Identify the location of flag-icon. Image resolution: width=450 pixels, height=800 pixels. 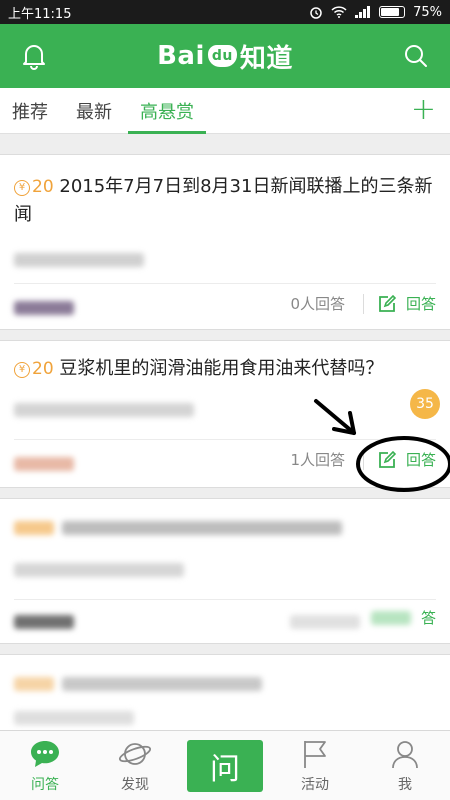
(315, 754).